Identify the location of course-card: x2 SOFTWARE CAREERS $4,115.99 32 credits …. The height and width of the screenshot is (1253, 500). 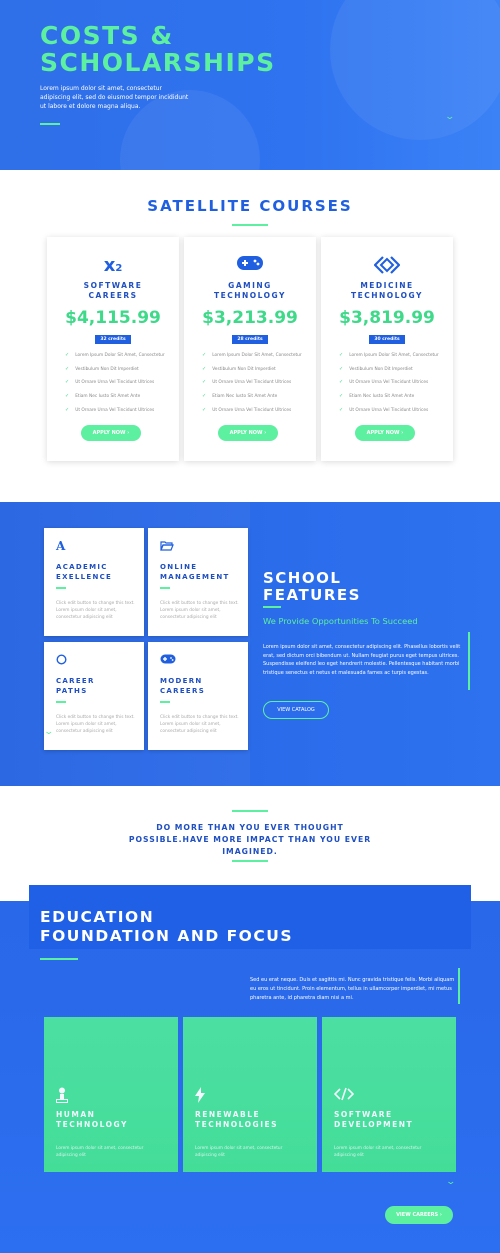
(113, 349).